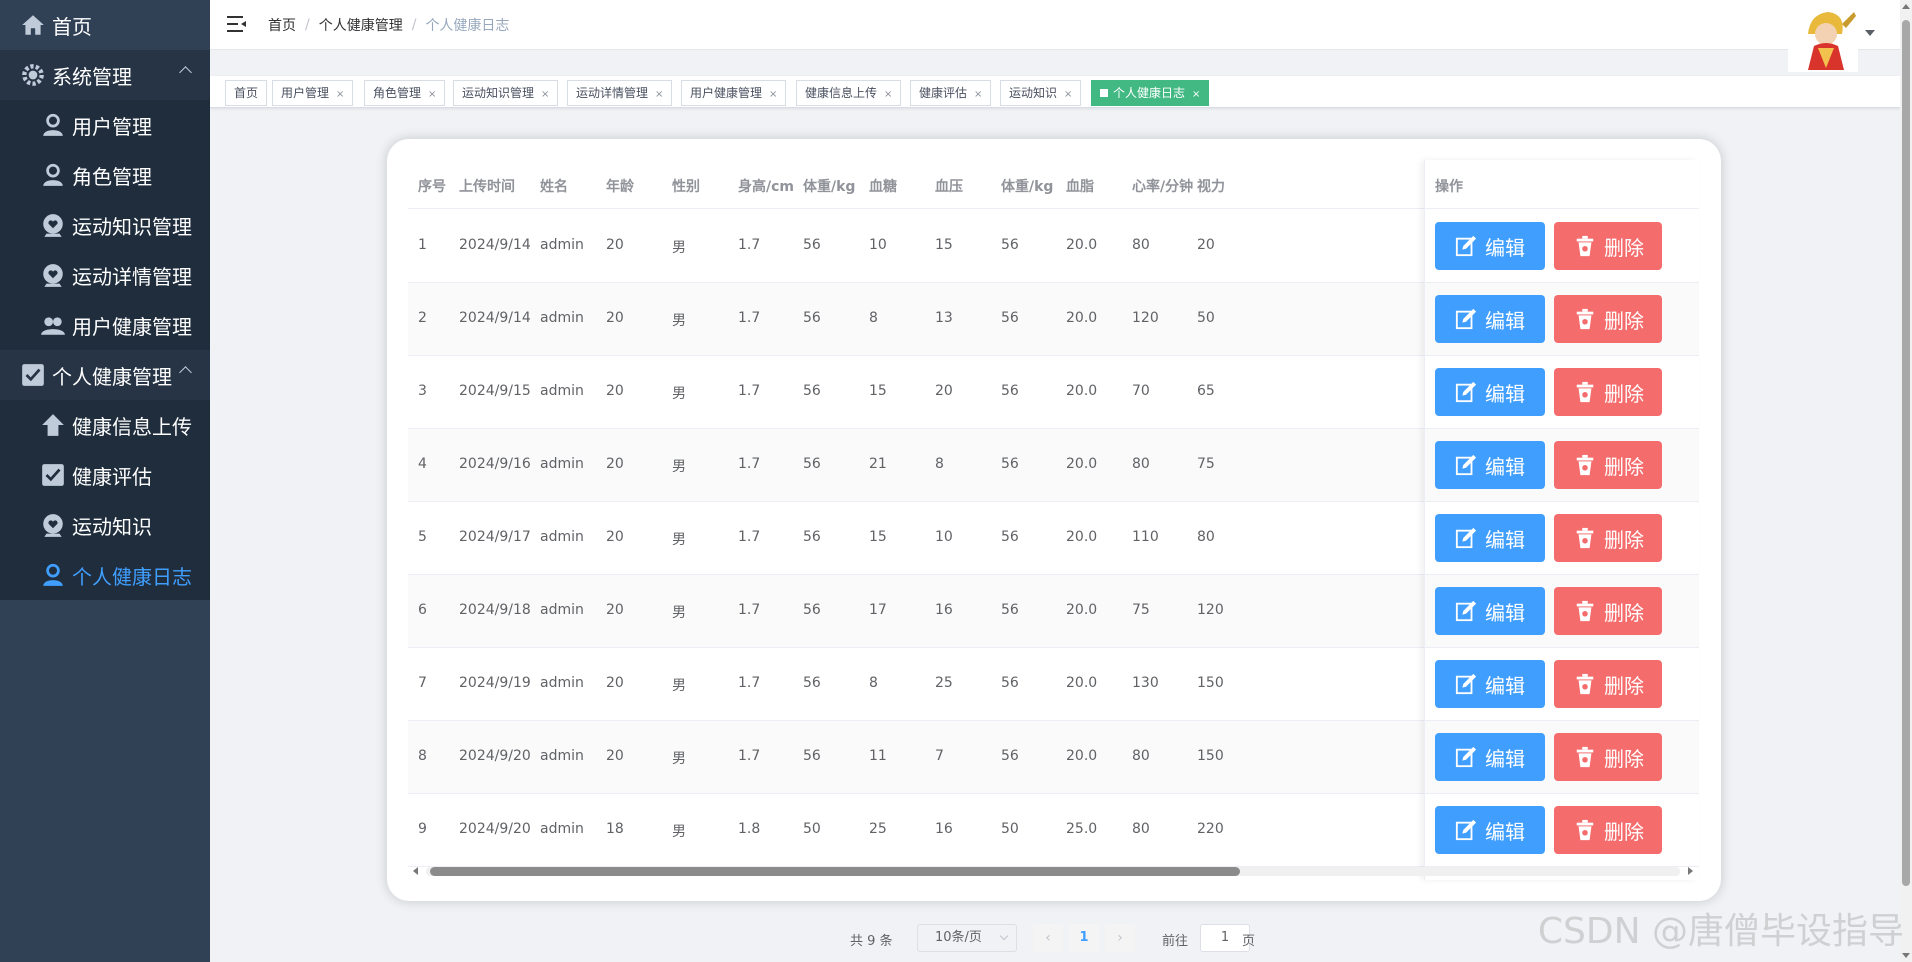 The height and width of the screenshot is (962, 1912). I want to click on sidebar-item-health-assessment: 健康评估, so click(105, 475).